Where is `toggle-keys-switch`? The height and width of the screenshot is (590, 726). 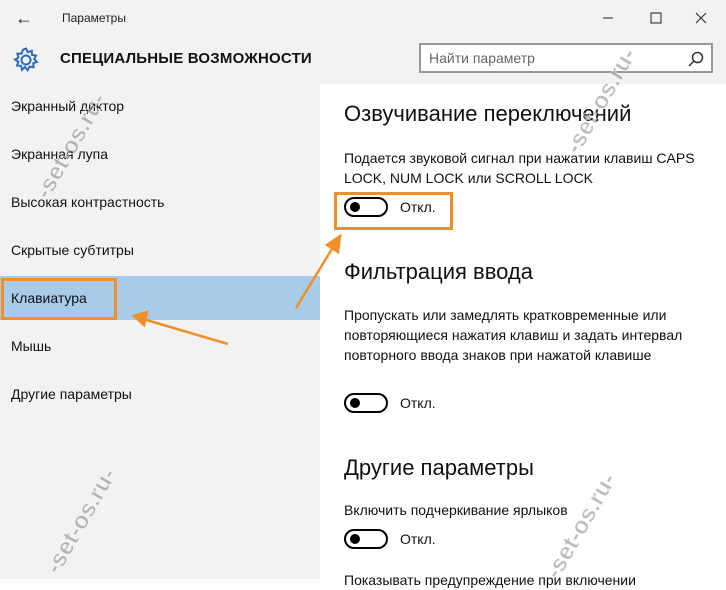
toggle-keys-switch is located at coordinates (366, 207).